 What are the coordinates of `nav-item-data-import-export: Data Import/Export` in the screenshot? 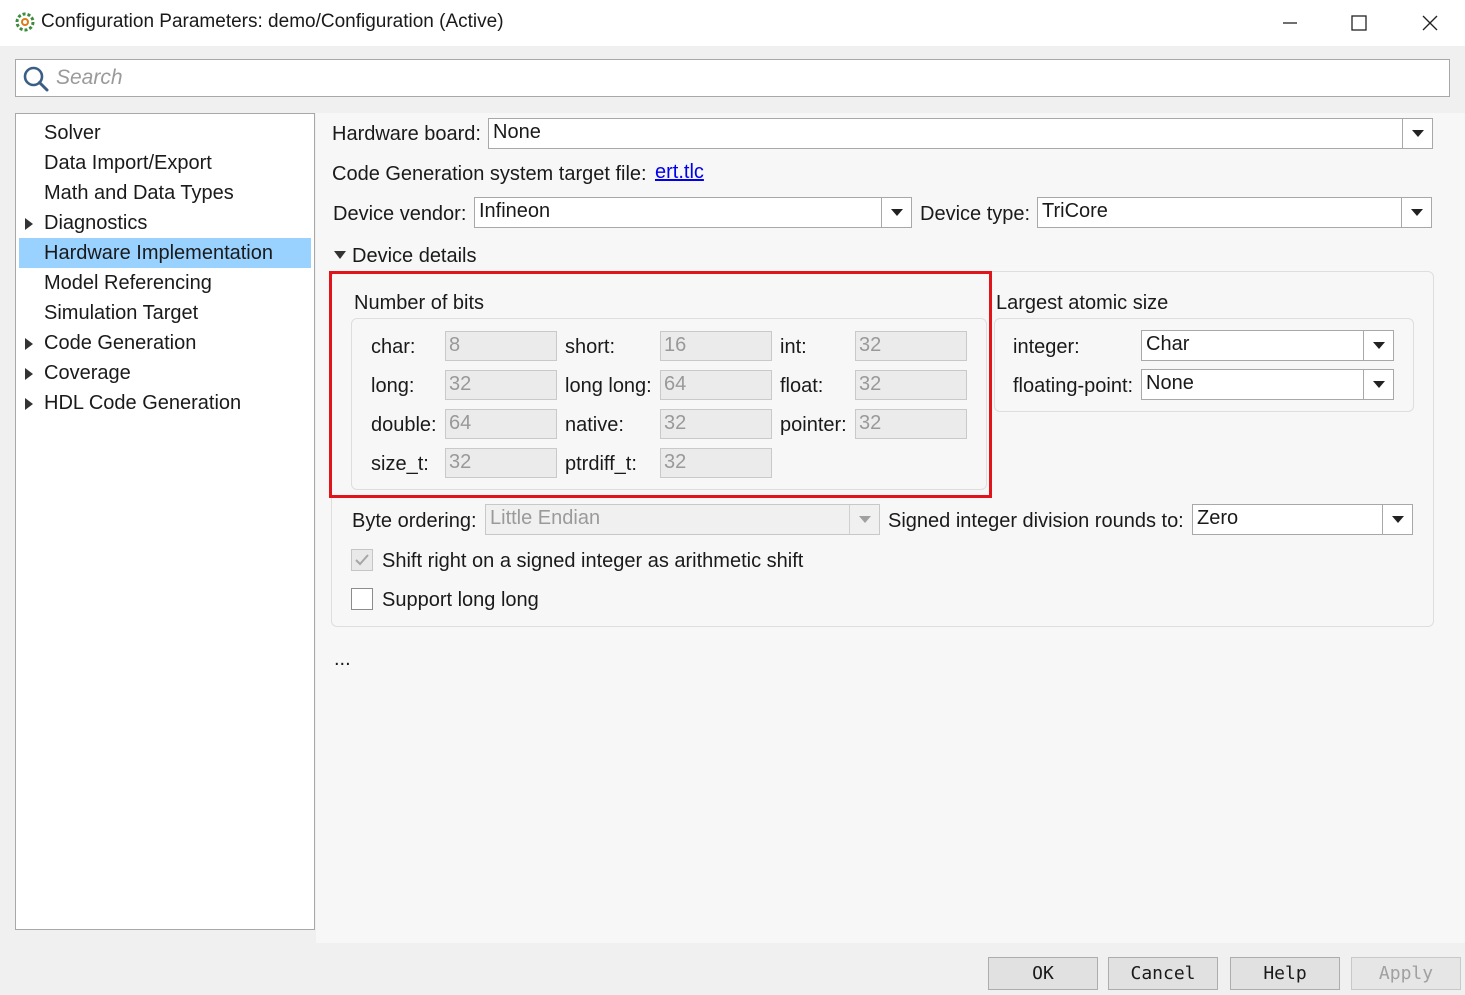 It's located at (165, 163).